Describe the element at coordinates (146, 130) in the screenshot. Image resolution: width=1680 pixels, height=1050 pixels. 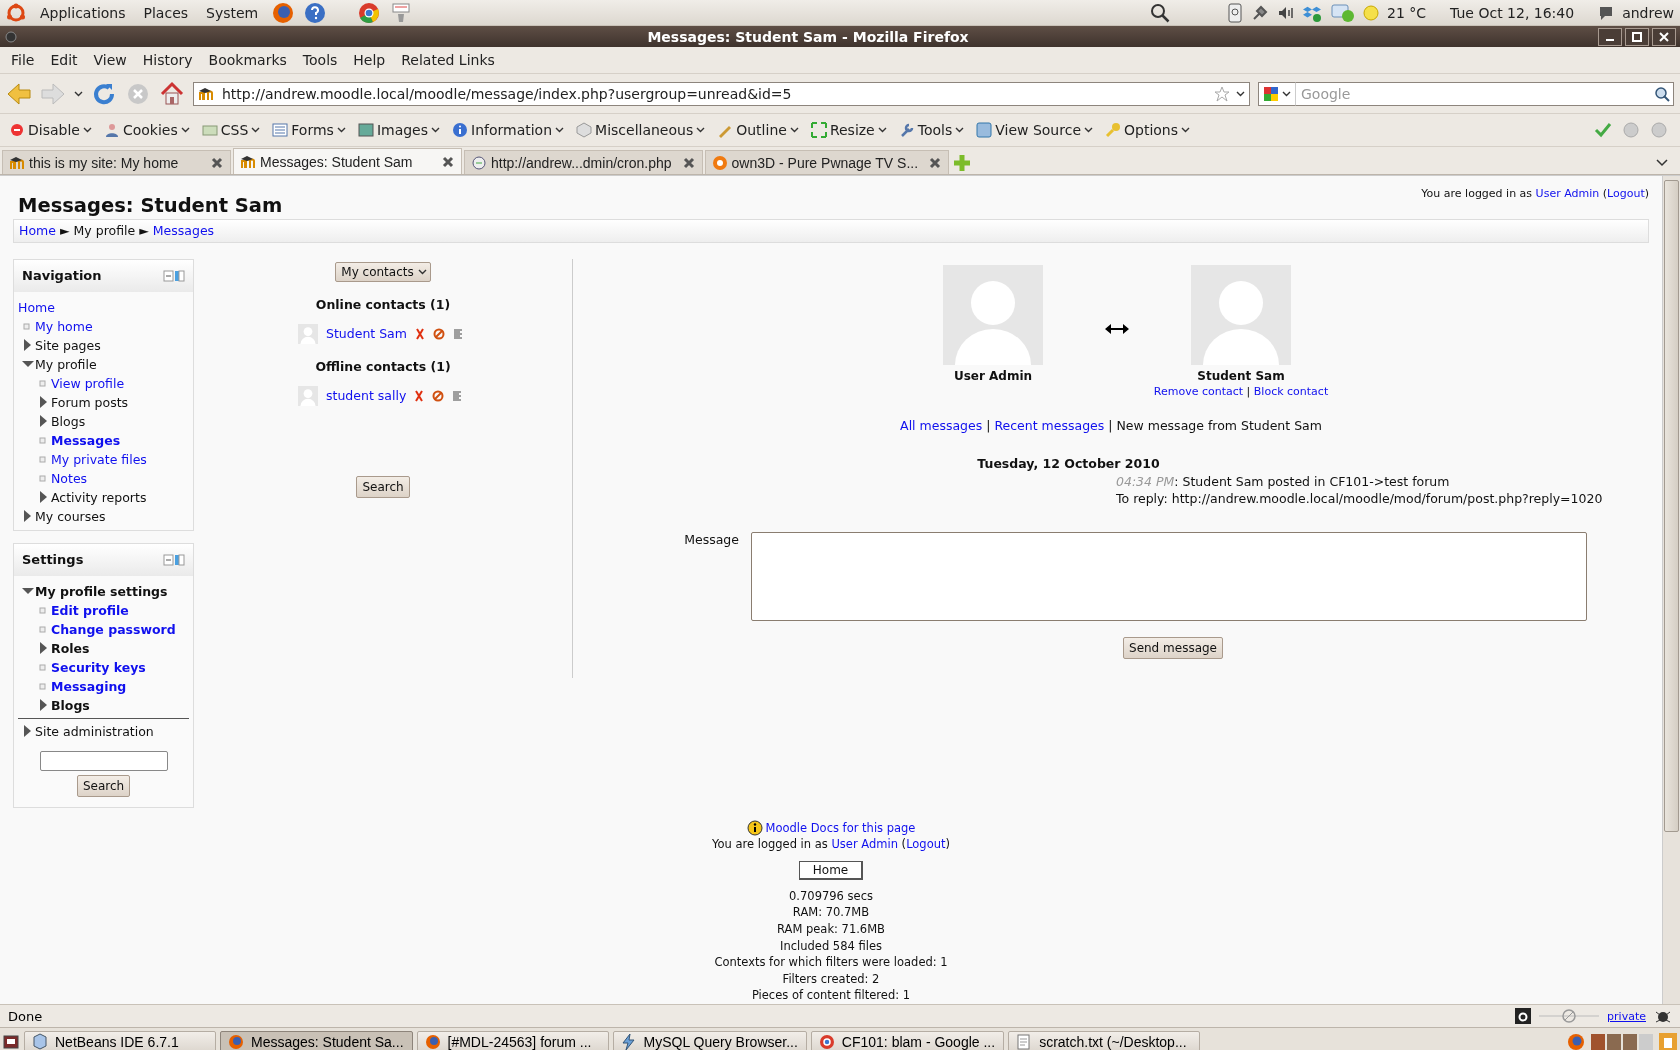
I see `toolbar-menu-button: Cookies` at that location.